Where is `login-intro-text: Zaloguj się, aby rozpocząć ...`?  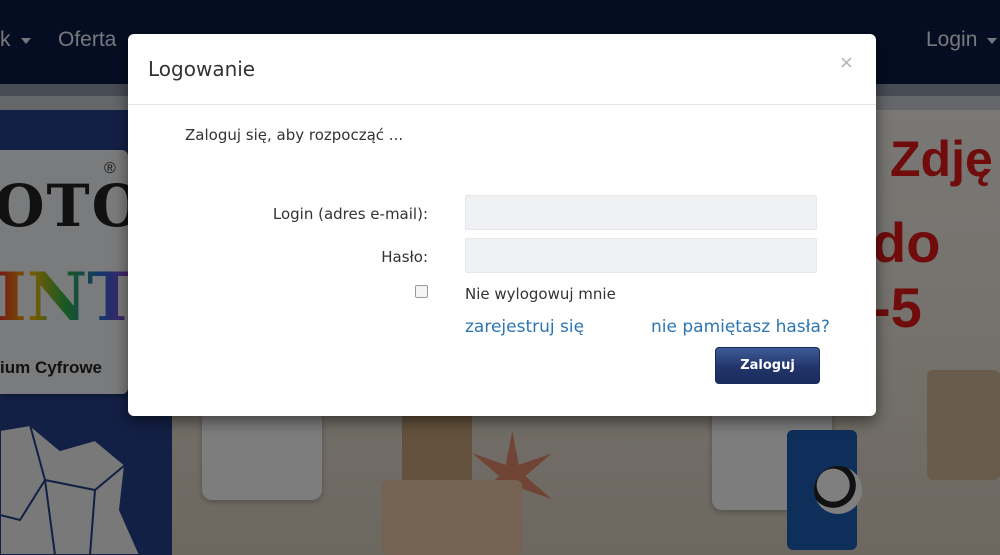 login-intro-text: Zaloguj się, aby rozpocząć ... is located at coordinates (294, 135).